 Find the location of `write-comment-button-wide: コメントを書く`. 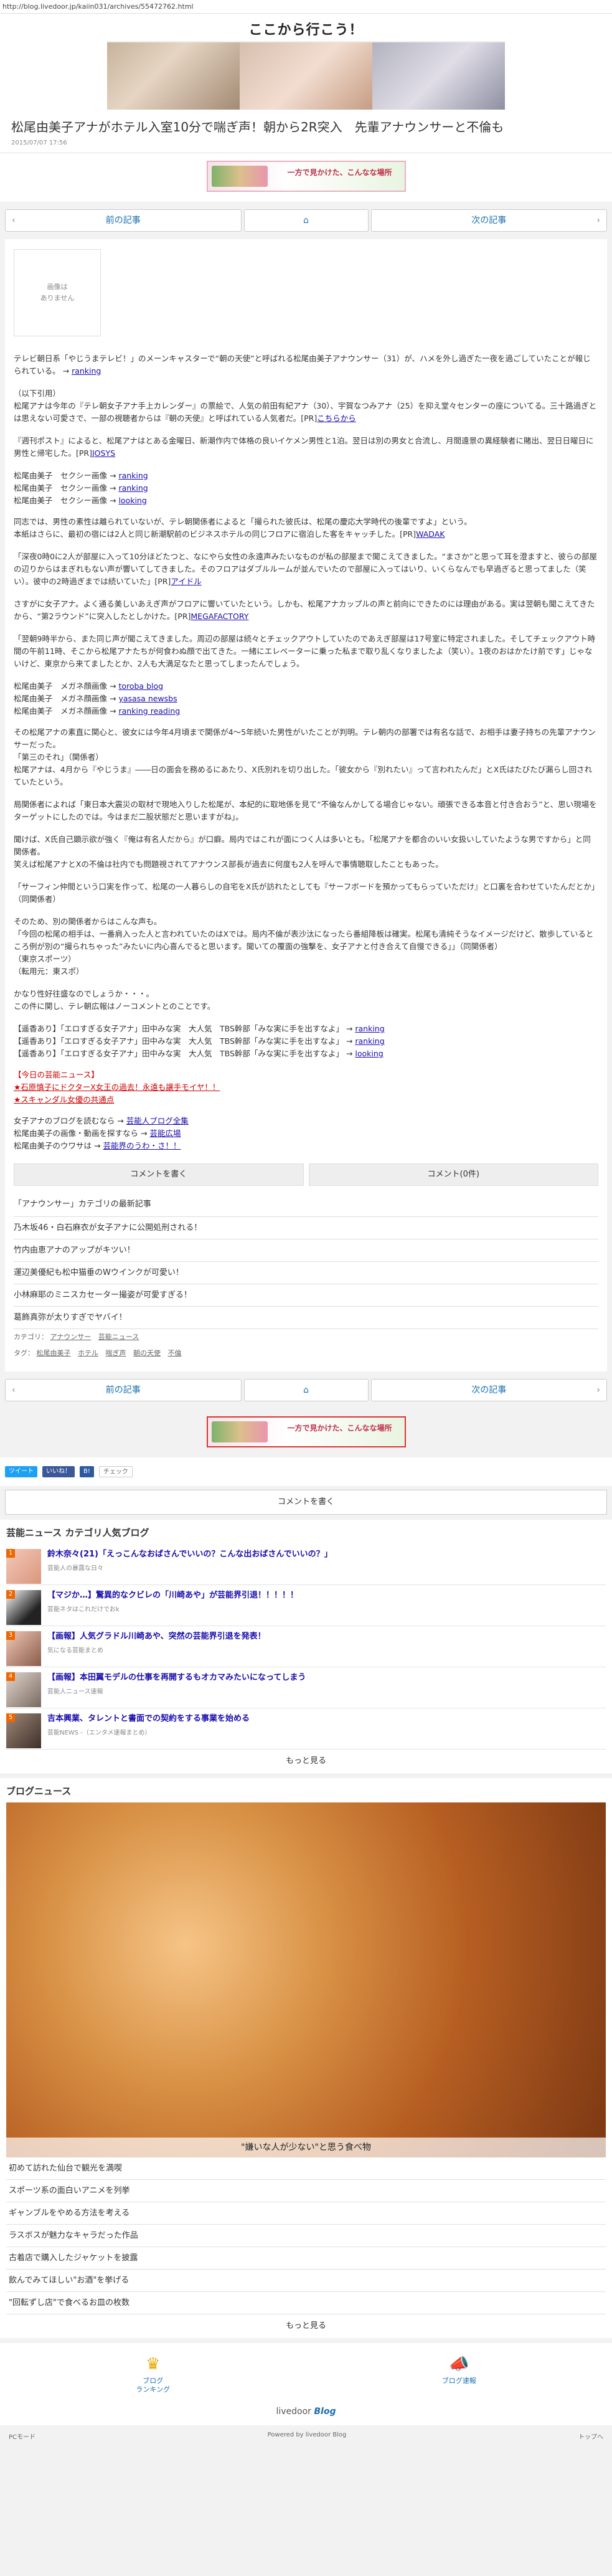

write-comment-button-wide: コメントを書く is located at coordinates (306, 1502).